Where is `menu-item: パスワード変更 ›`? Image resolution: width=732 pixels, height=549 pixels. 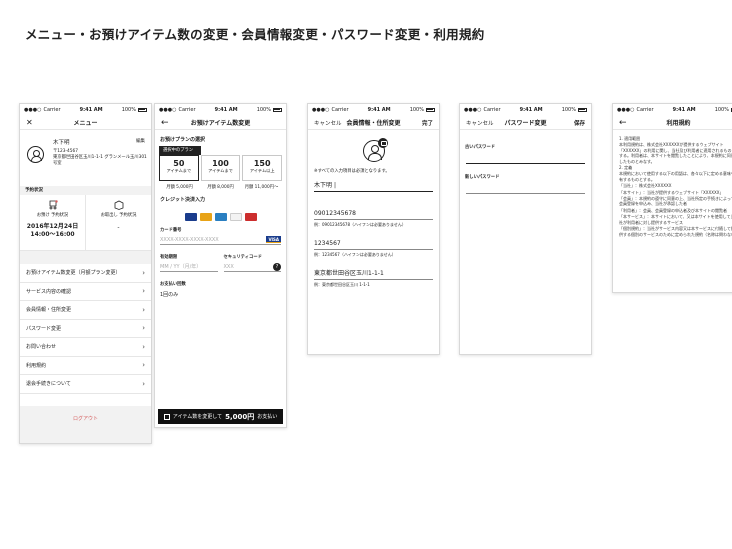 menu-item: パスワード変更 › is located at coordinates (85, 329).